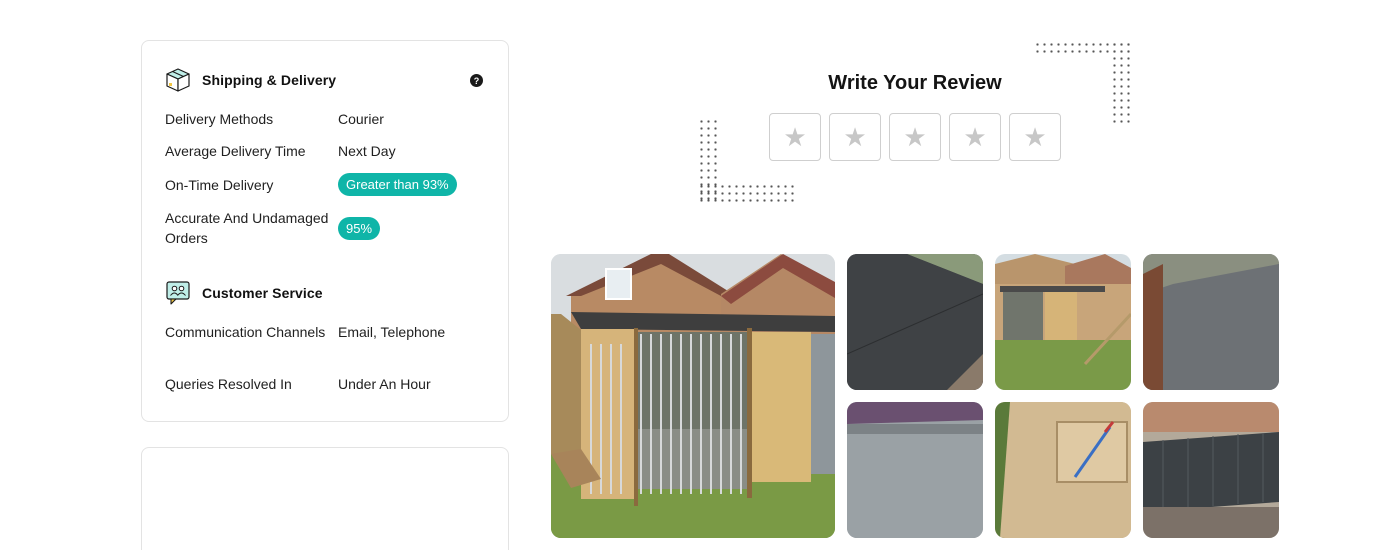  I want to click on shipping-row-average-delivery-time: Average Delivery Time Next Day, so click(330, 151).